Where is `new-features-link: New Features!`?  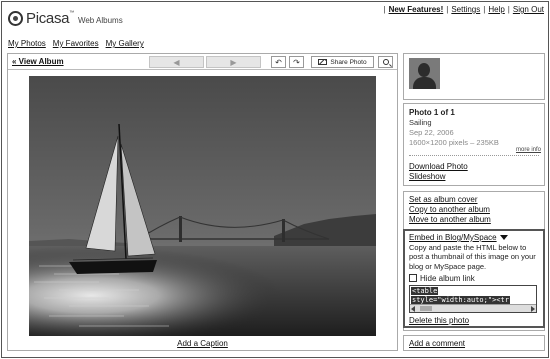 new-features-link: New Features! is located at coordinates (416, 9).